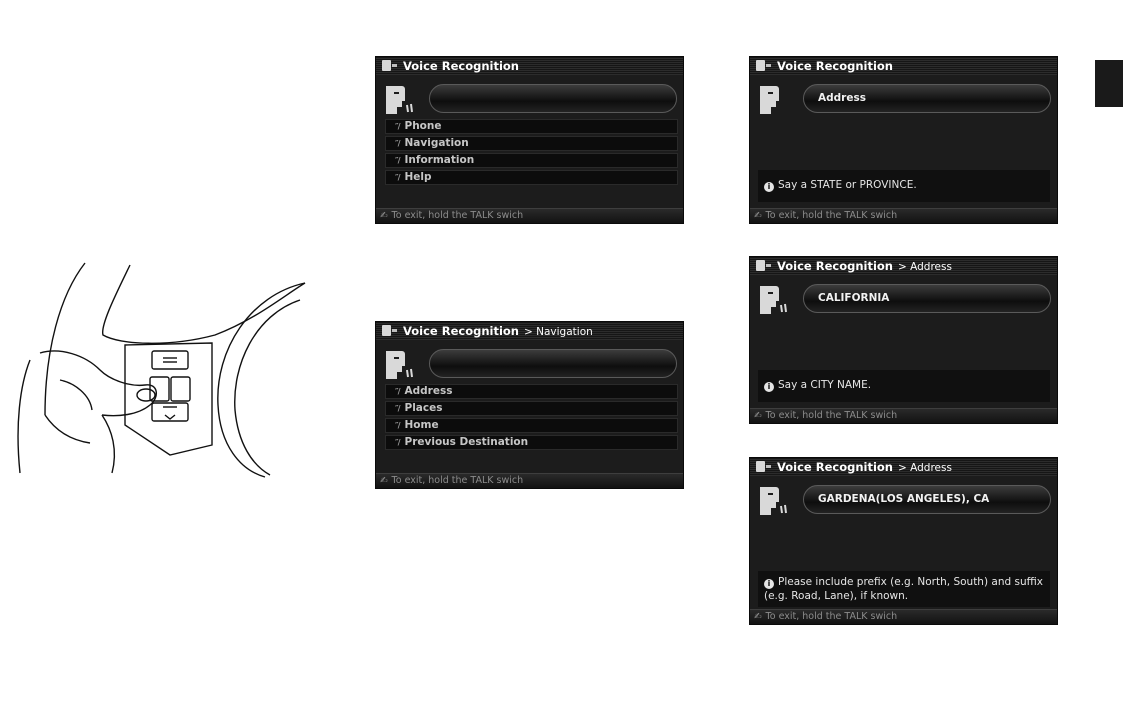  What do you see at coordinates (531, 442) in the screenshot?
I see `voice-command-previous-destination: ″/Previous Destination` at bounding box center [531, 442].